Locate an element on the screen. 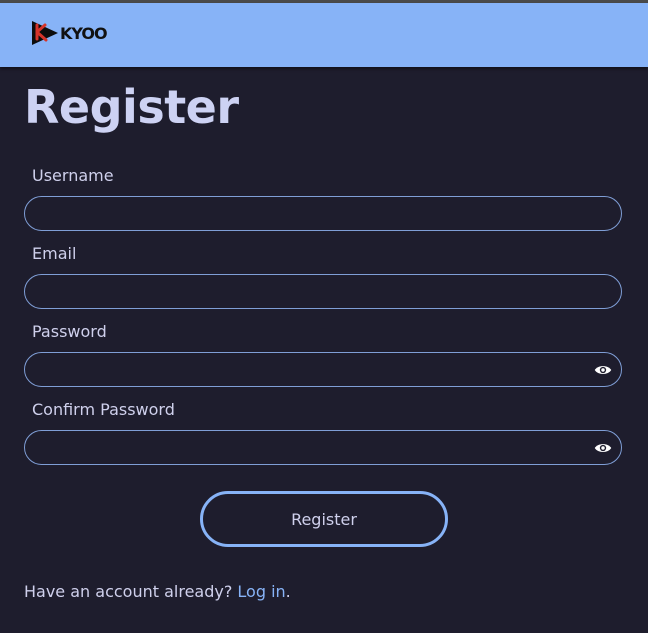 This screenshot has height=633, width=648. password-input is located at coordinates (323, 369).